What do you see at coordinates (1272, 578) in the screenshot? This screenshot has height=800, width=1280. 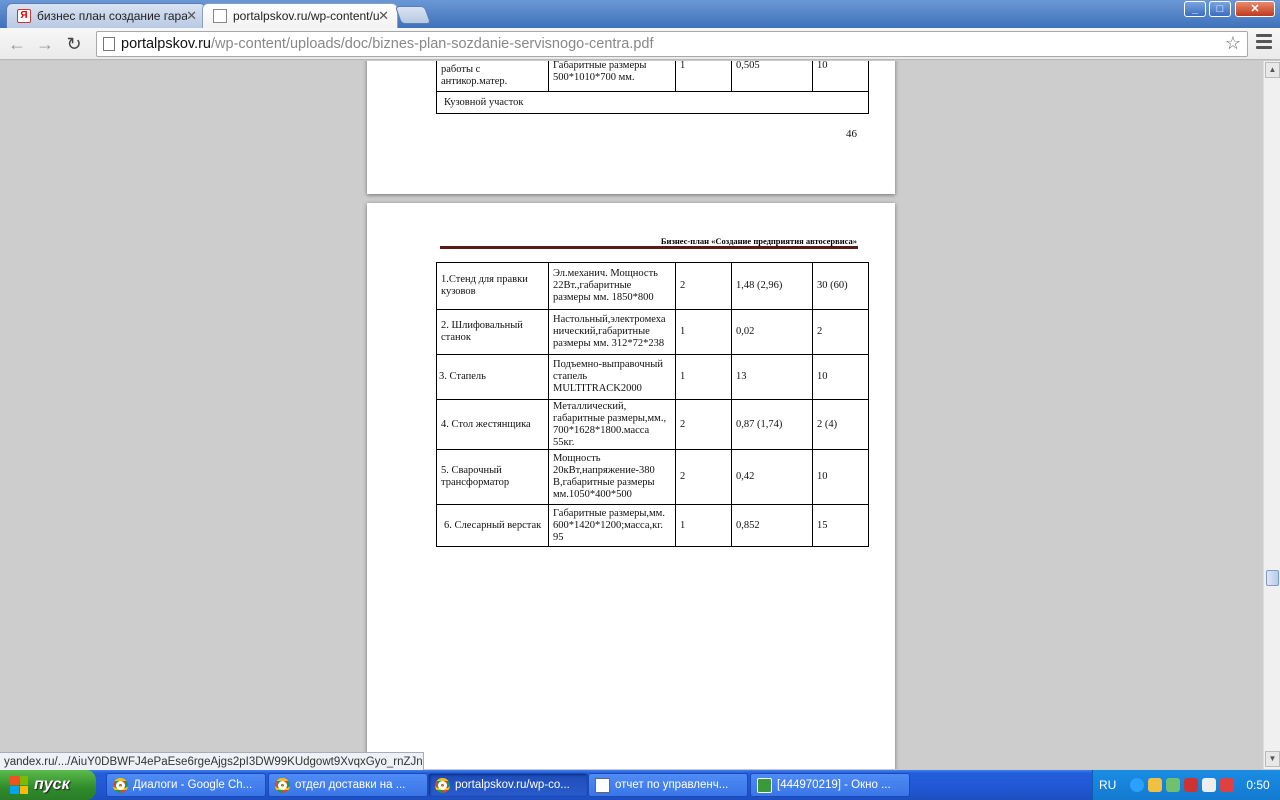 I see `scrollbar-thumb` at bounding box center [1272, 578].